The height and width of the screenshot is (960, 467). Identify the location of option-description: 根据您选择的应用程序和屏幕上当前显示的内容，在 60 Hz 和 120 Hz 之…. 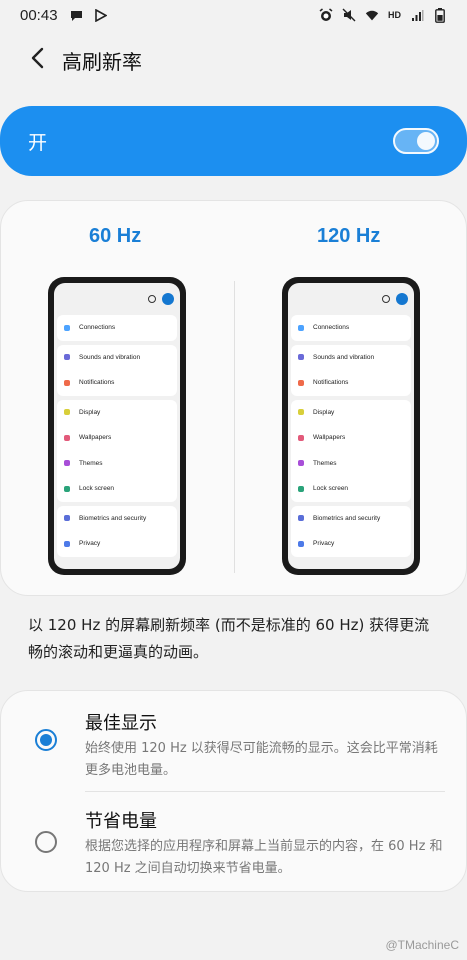
(264, 857).